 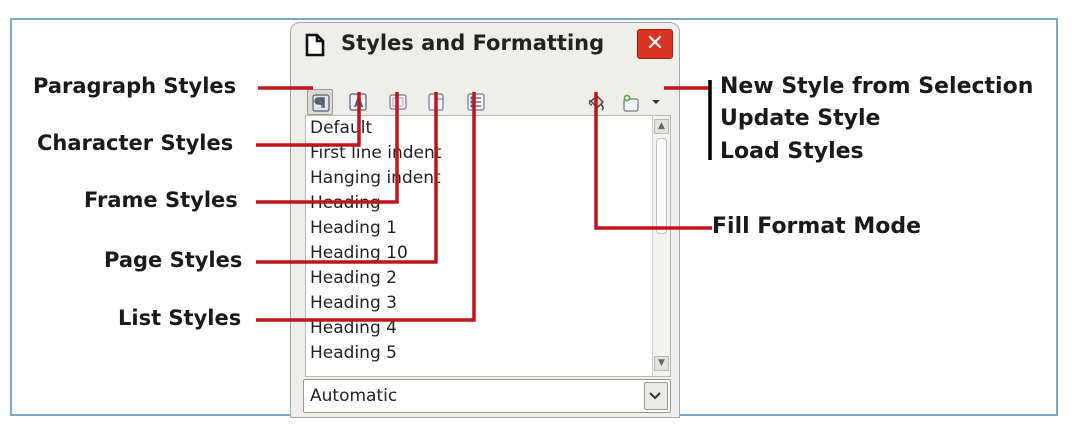 I want to click on callout-fill-format-mode: Fill Format Mode, so click(x=817, y=226).